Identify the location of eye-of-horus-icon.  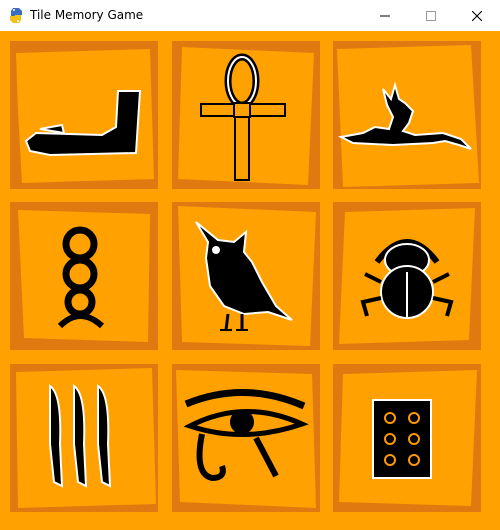
(246, 435).